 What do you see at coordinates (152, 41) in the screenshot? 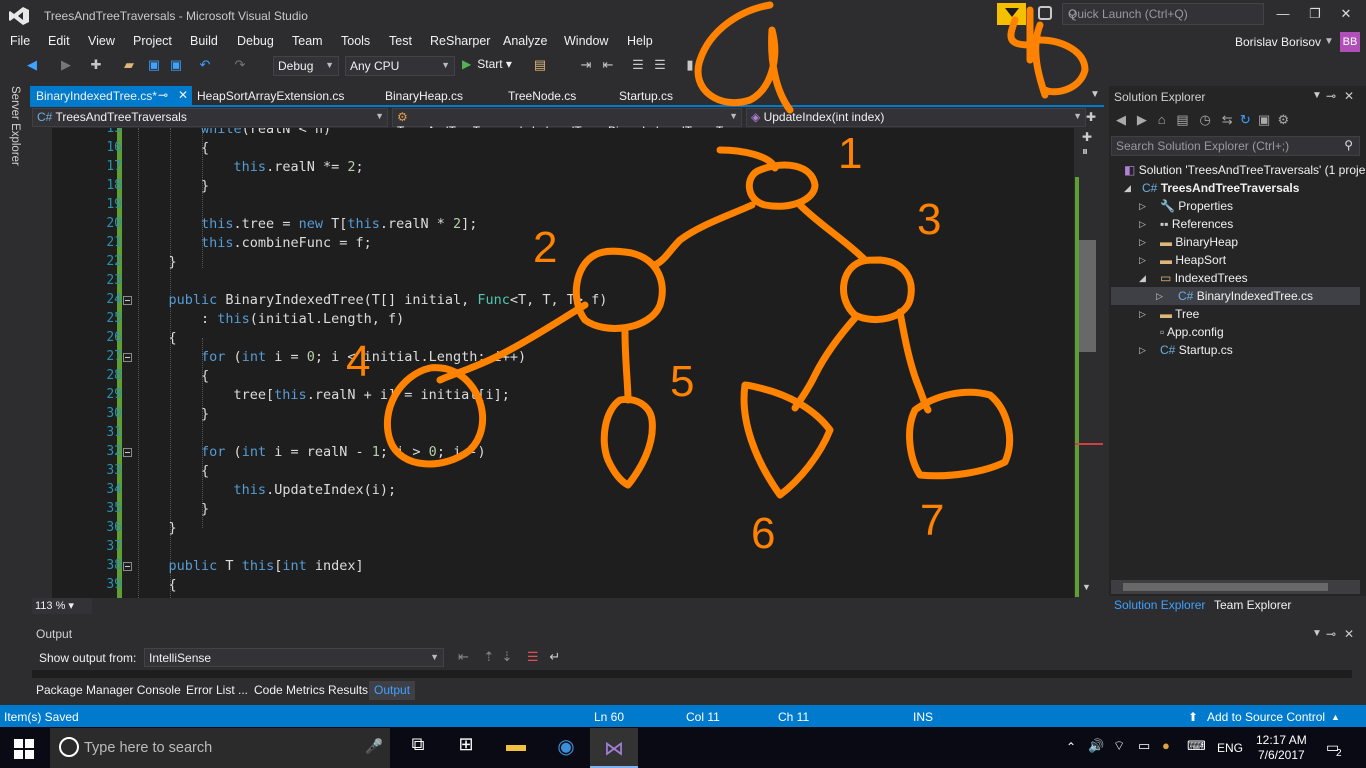
I see `menu-project: Project` at bounding box center [152, 41].